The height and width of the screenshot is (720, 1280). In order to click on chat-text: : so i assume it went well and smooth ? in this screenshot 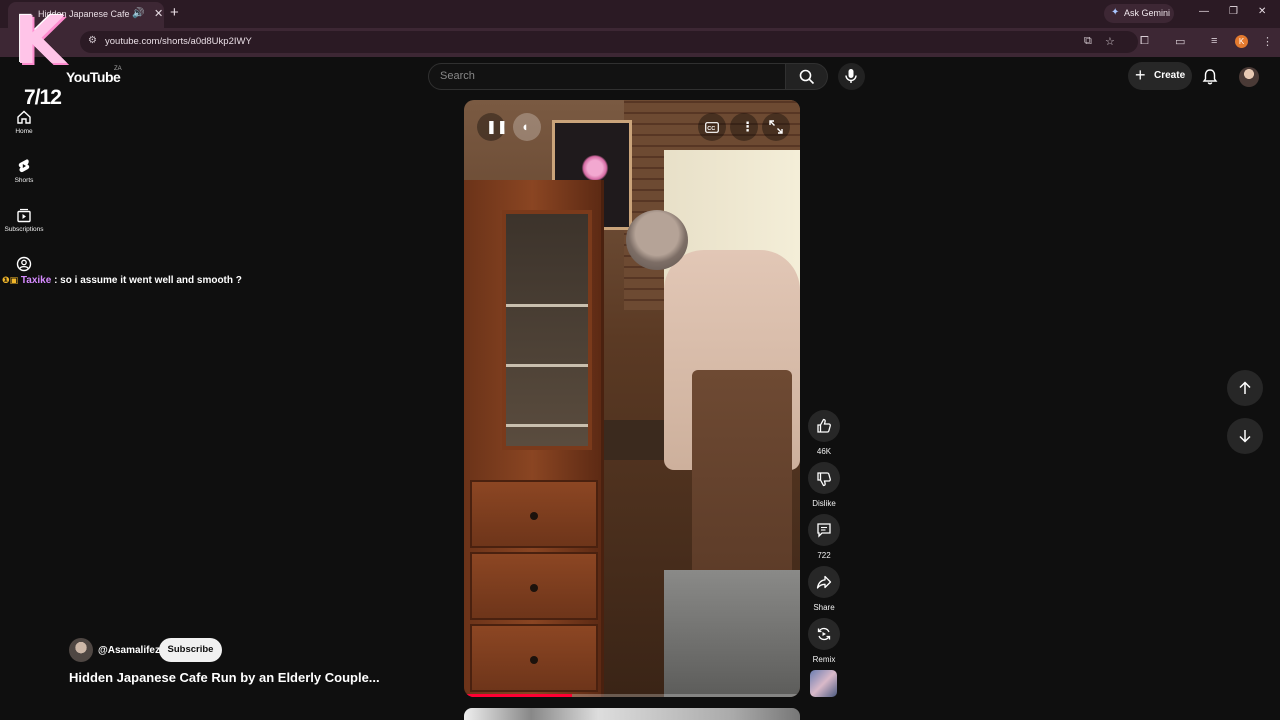, I will do `click(148, 280)`.